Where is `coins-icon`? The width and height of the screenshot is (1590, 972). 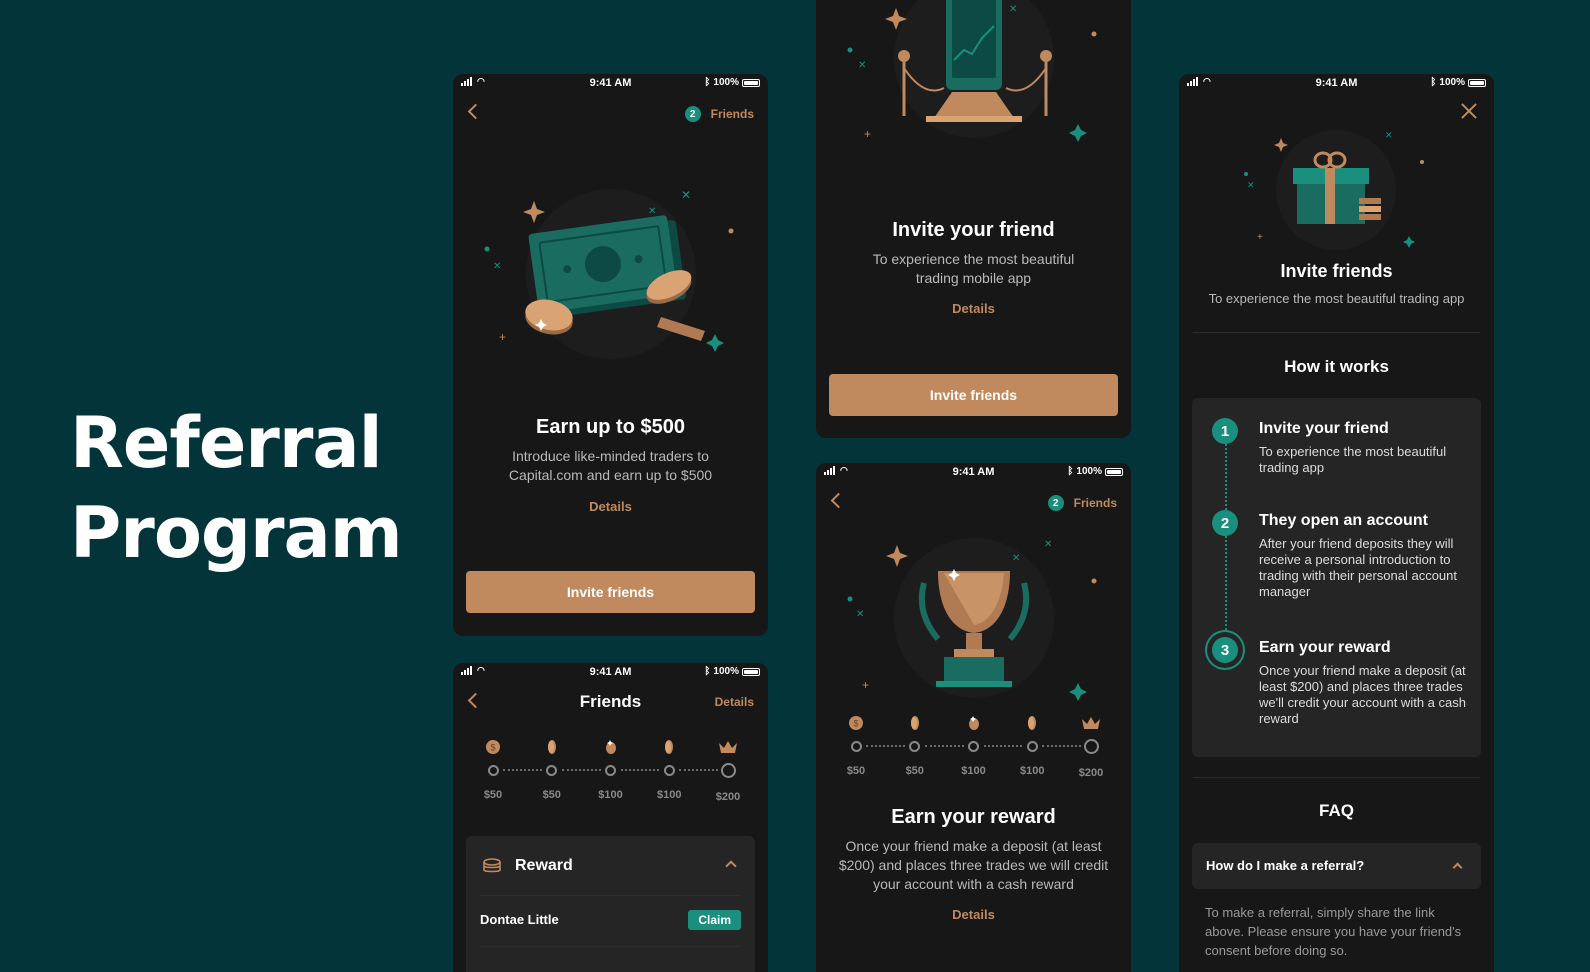
coins-icon is located at coordinates (492, 865).